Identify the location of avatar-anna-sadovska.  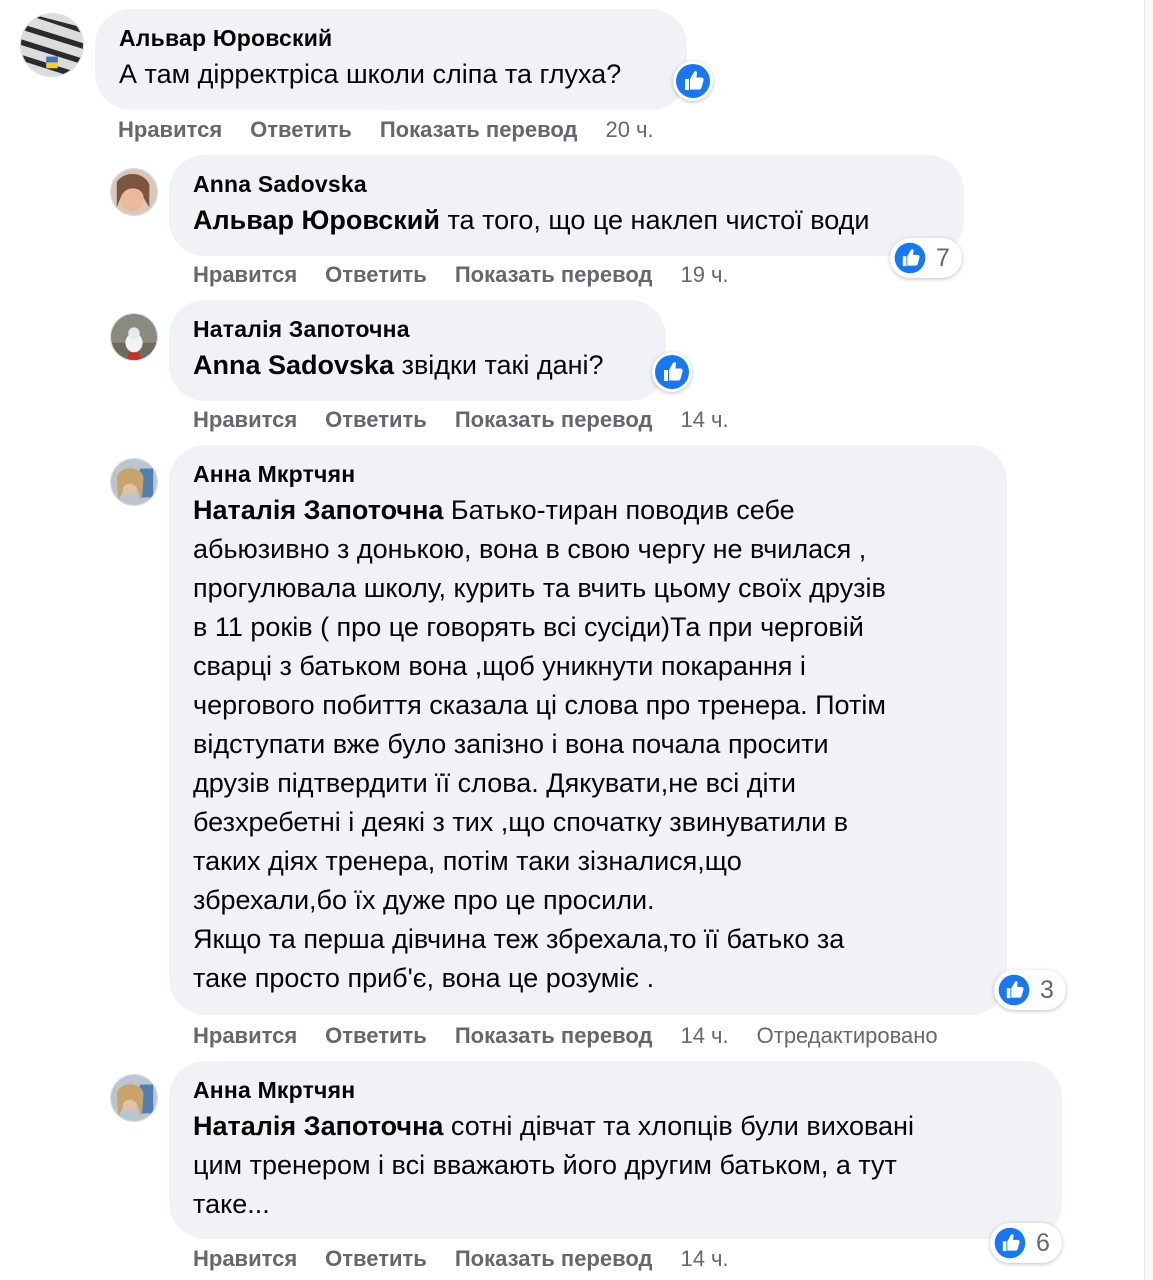
(134, 192).